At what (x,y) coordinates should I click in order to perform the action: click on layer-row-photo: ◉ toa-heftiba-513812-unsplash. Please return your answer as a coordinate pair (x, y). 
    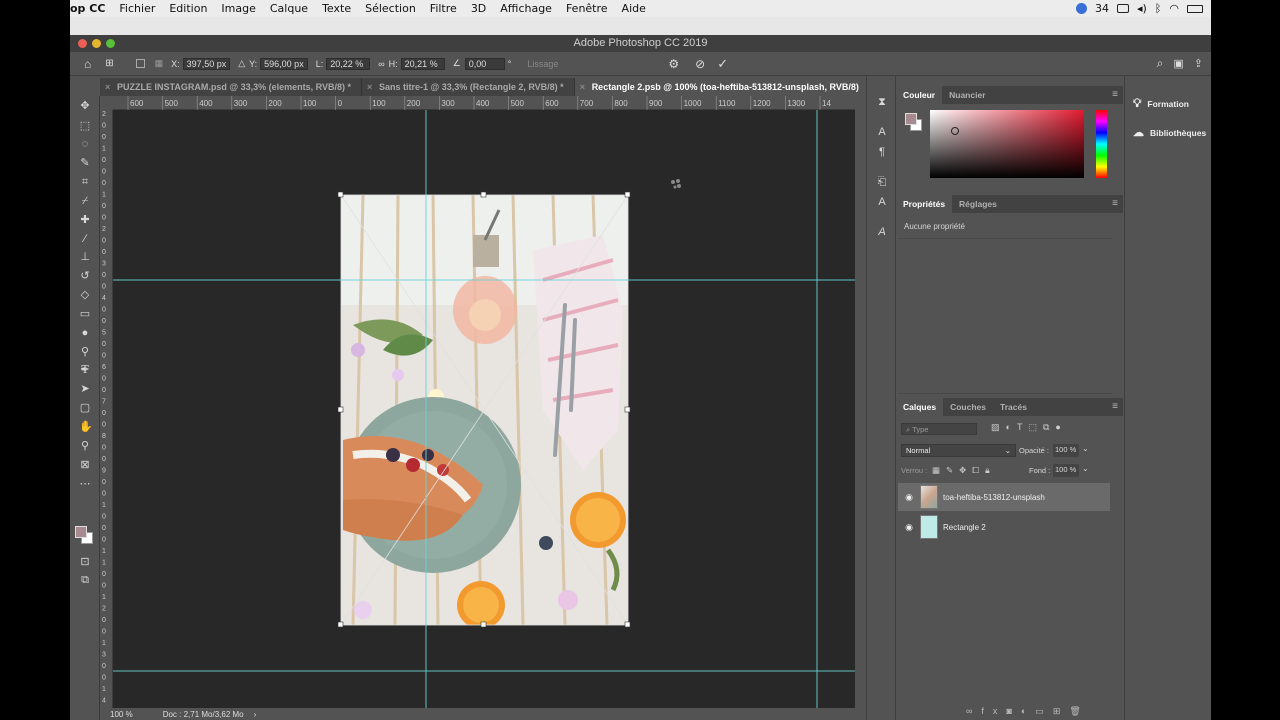
    Looking at the image, I should click on (1004, 497).